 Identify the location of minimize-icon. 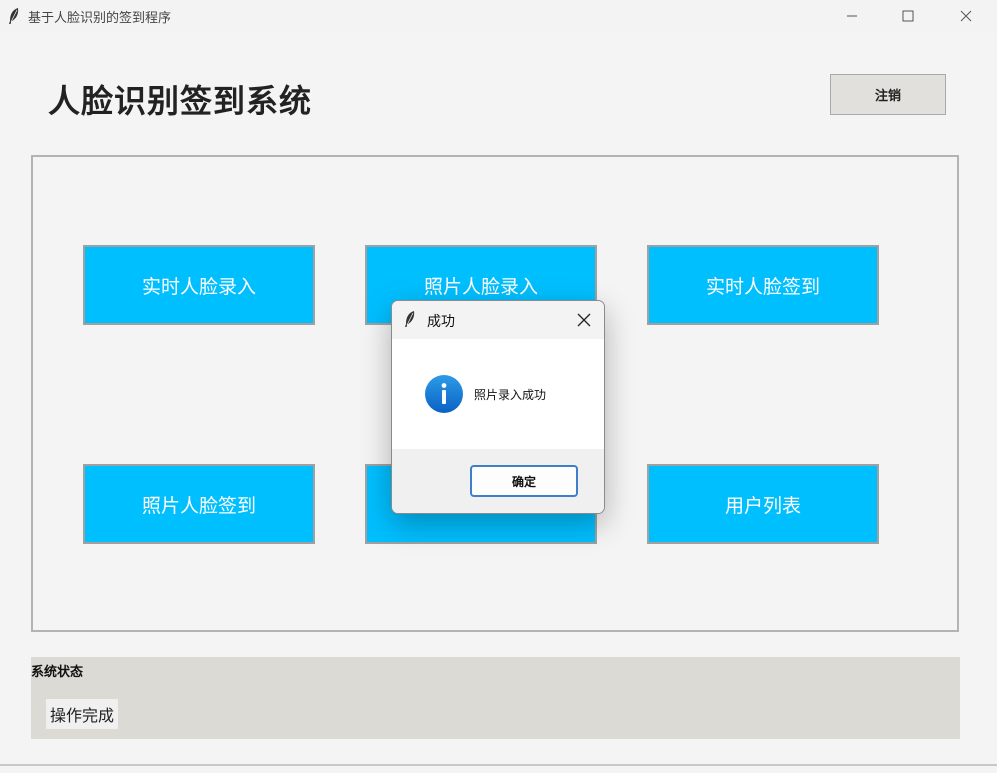
(852, 16).